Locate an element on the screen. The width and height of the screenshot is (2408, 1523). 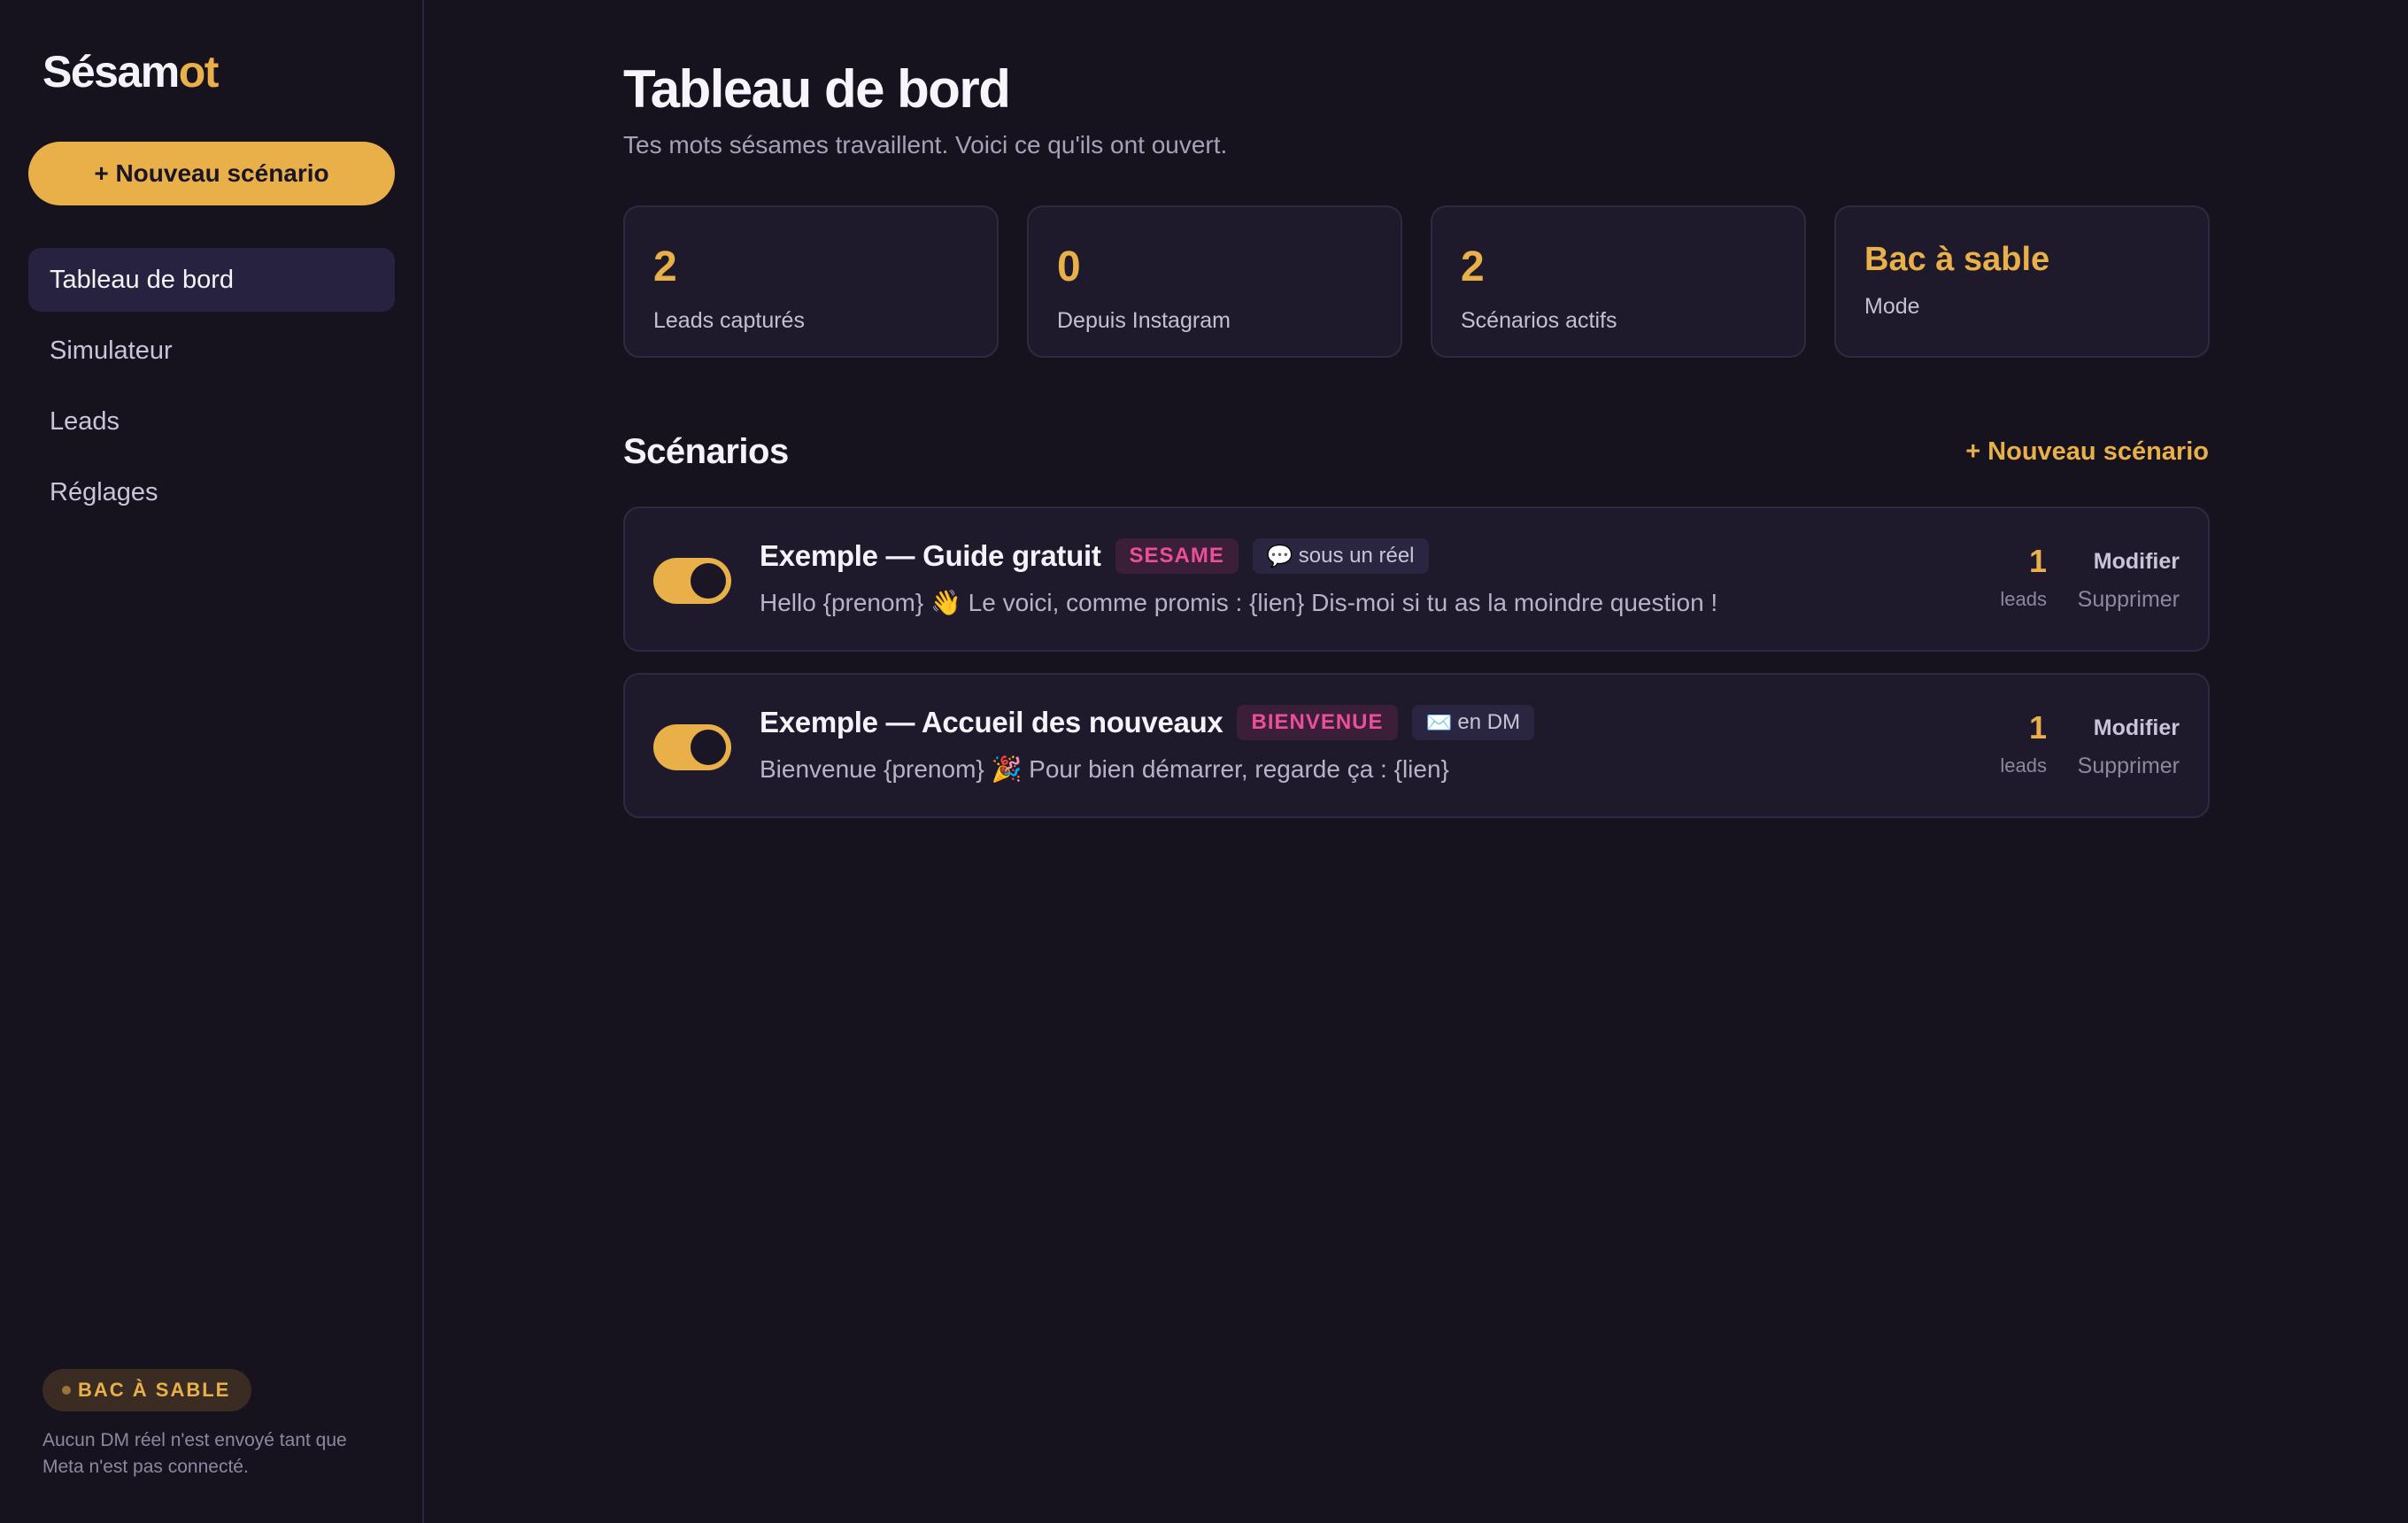
speech-bubble-icon: 💬 is located at coordinates (1279, 556).